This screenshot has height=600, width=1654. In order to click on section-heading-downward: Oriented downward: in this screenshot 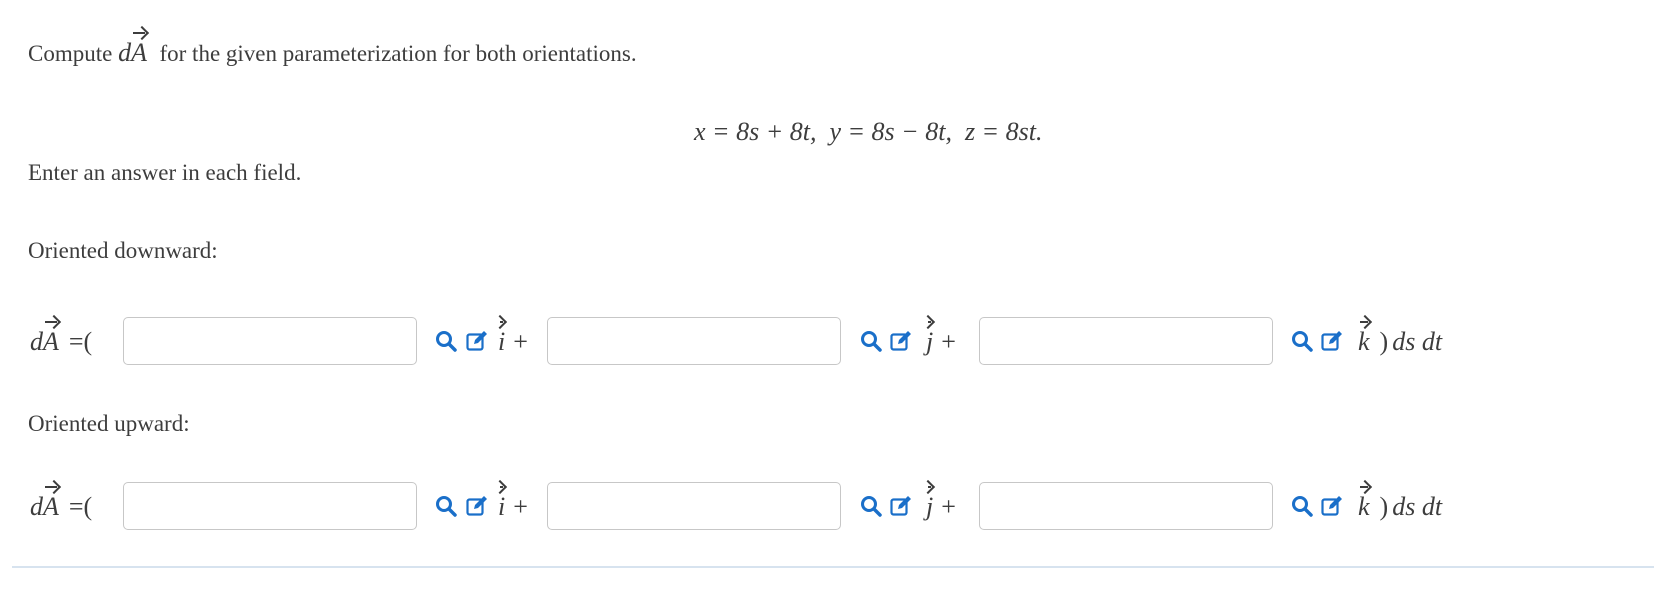, I will do `click(123, 250)`.